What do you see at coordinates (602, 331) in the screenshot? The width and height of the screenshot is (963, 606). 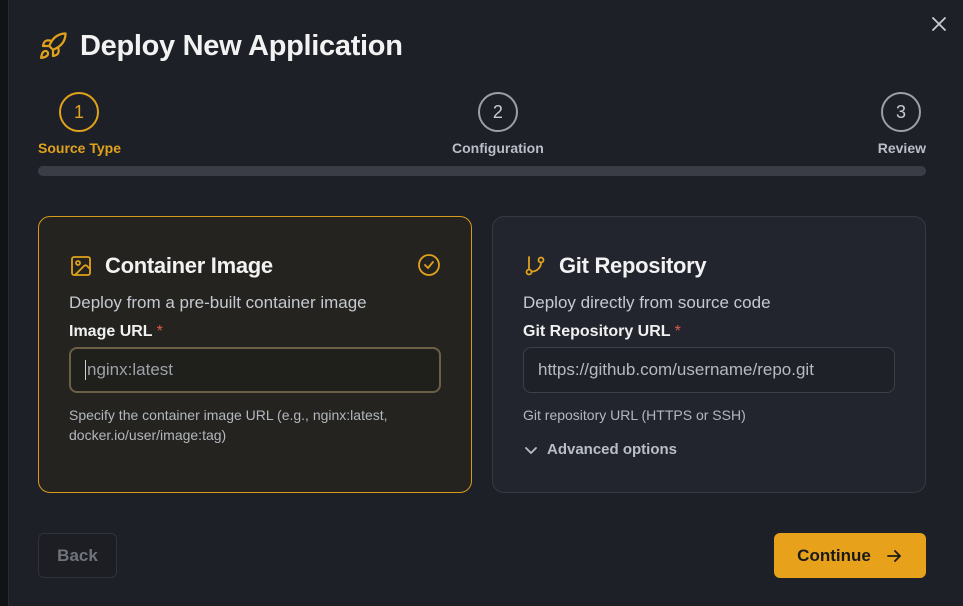 I see `git-url-label: Git Repository URL *` at bounding box center [602, 331].